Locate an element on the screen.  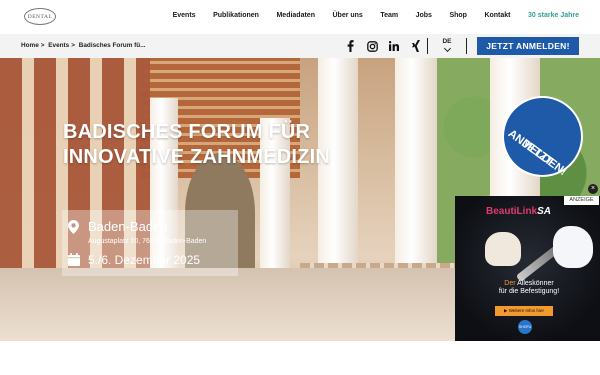
ad-headline: Der Alleskönner für die Befestigung! is located at coordinates (529, 287).